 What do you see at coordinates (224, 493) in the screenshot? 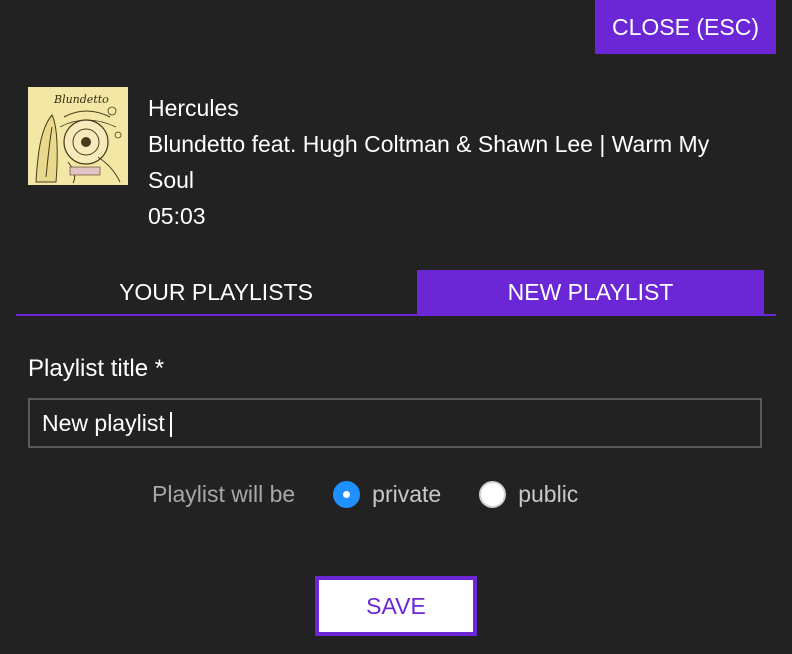
I see `visibility-label: Playlist will be` at bounding box center [224, 493].